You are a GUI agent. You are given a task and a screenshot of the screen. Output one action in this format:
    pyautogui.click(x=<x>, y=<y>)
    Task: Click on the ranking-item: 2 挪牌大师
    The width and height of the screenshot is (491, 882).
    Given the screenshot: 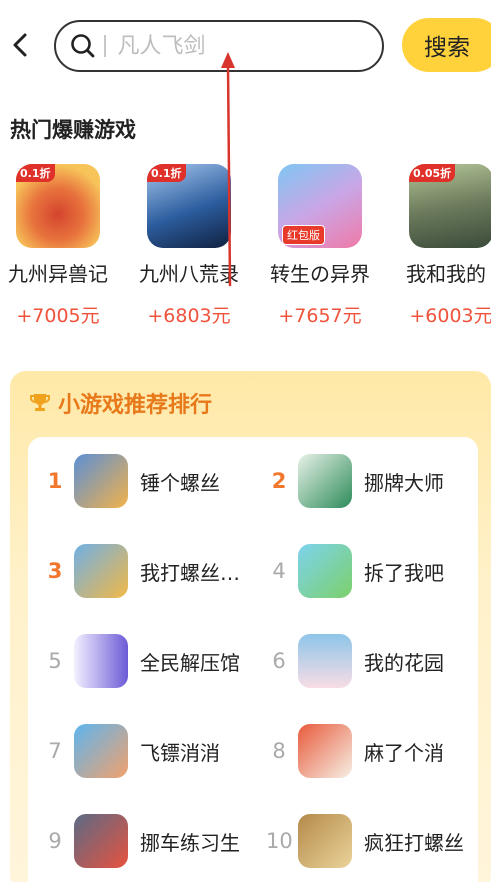 What is the action you would take?
    pyautogui.click(x=378, y=481)
    